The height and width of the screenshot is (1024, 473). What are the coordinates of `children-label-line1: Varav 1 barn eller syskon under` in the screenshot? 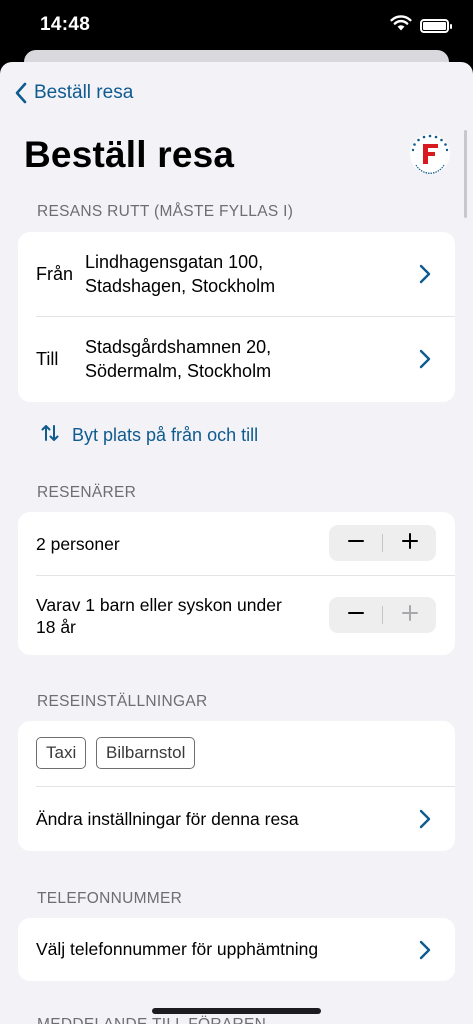 It's located at (159, 605).